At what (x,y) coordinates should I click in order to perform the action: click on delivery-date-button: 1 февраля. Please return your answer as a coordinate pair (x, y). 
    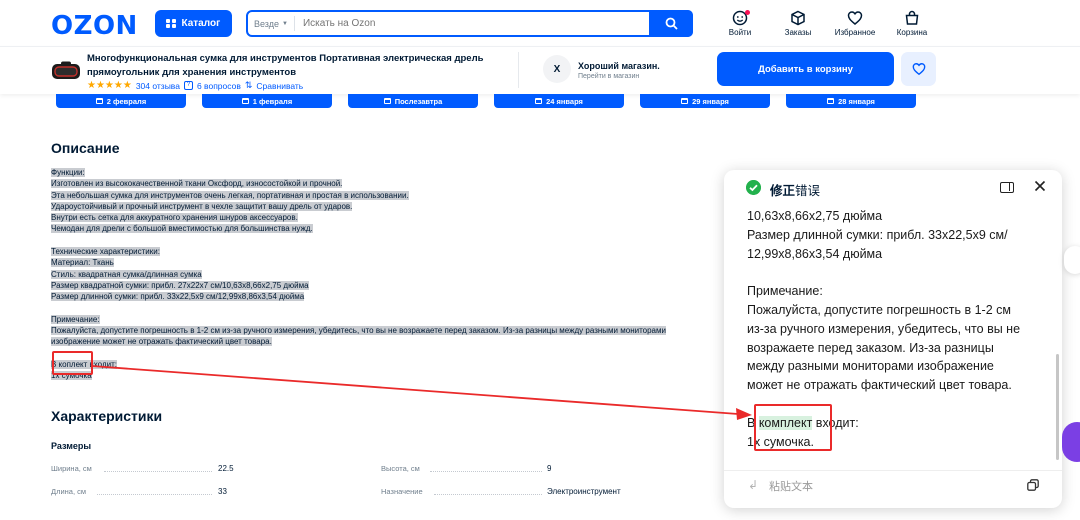
    Looking at the image, I should click on (267, 101).